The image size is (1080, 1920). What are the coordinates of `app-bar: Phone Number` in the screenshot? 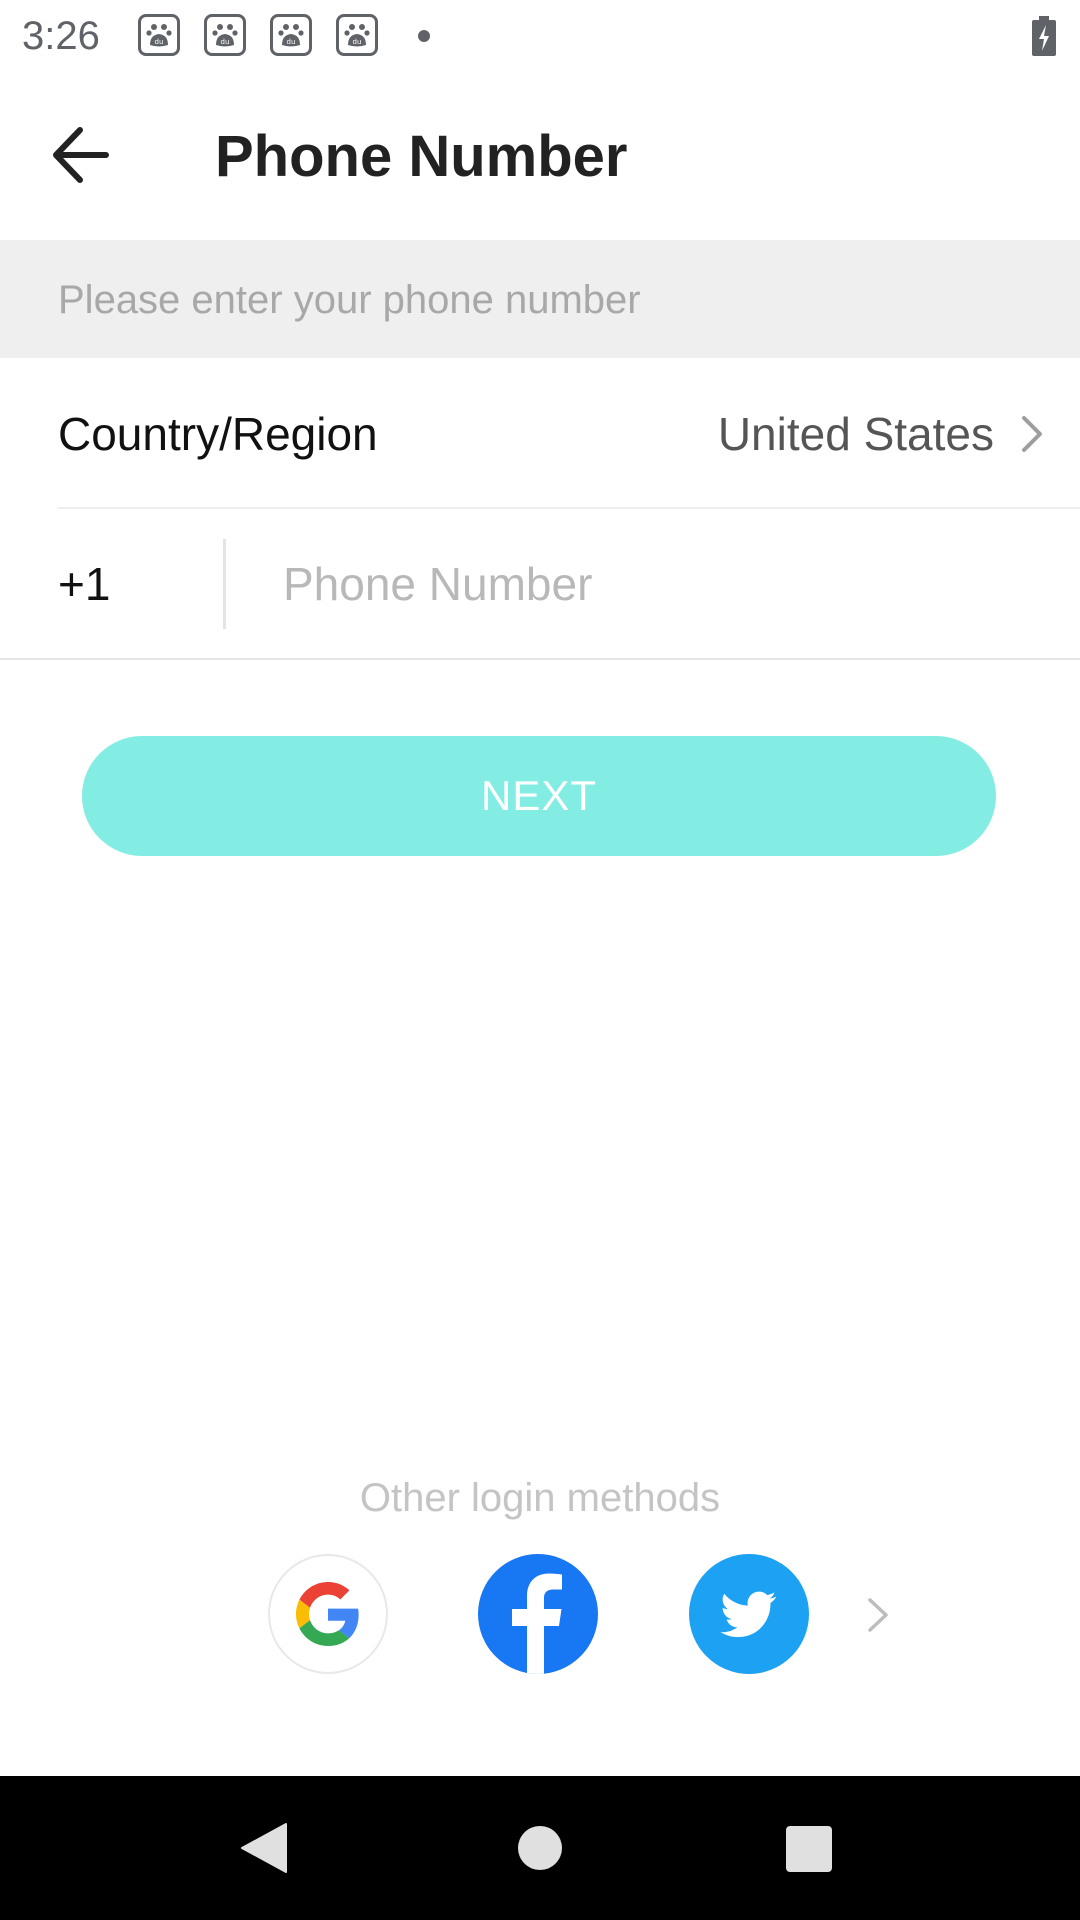 It's located at (540, 156).